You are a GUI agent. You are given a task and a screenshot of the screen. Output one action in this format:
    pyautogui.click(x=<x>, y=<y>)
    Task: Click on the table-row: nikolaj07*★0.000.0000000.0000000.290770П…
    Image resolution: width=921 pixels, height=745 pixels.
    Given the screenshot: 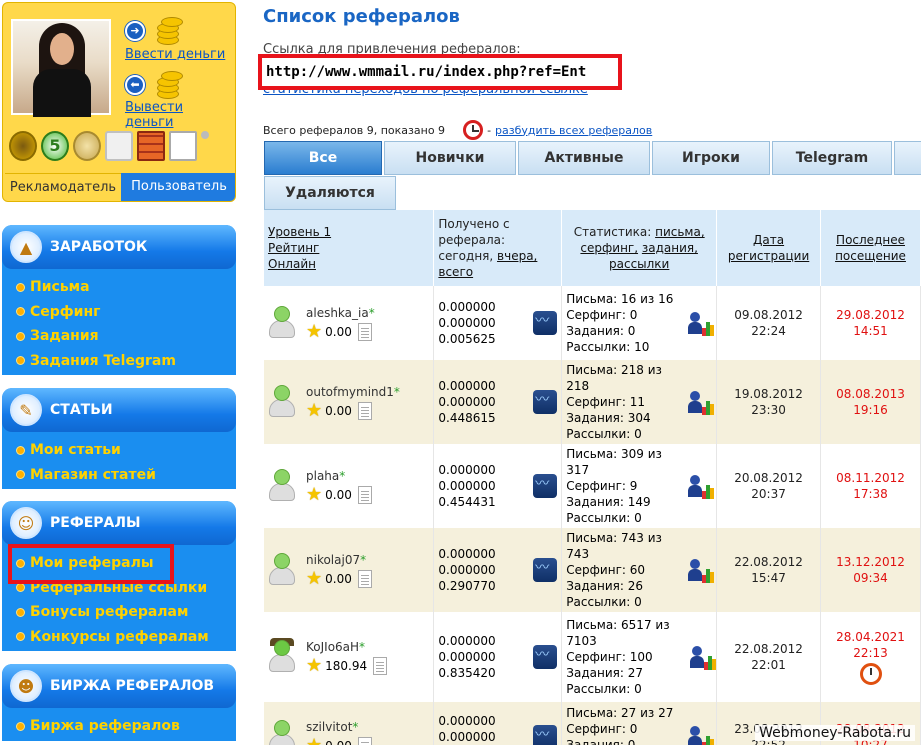 What is the action you would take?
    pyautogui.click(x=592, y=570)
    